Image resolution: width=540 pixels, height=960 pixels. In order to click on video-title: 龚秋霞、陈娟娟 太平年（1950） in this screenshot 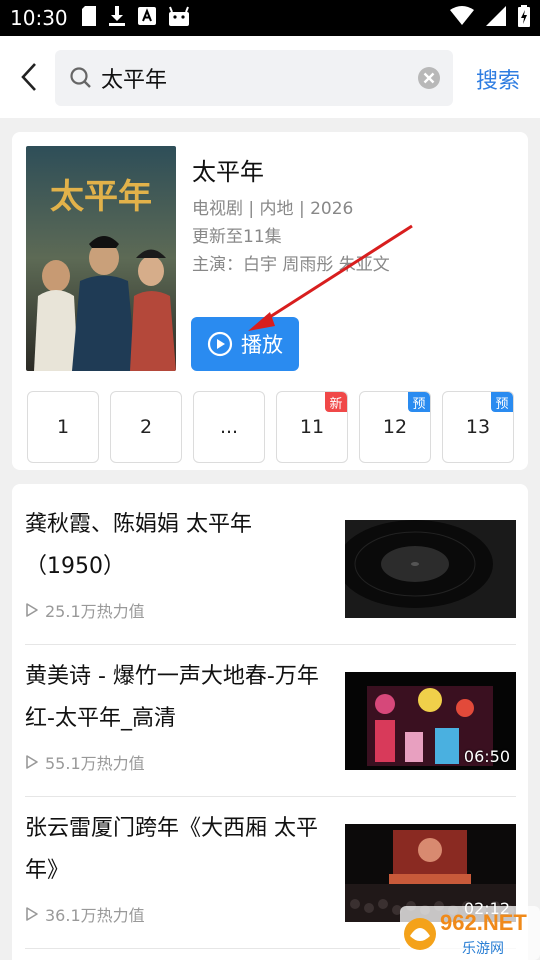, I will do `click(138, 545)`.